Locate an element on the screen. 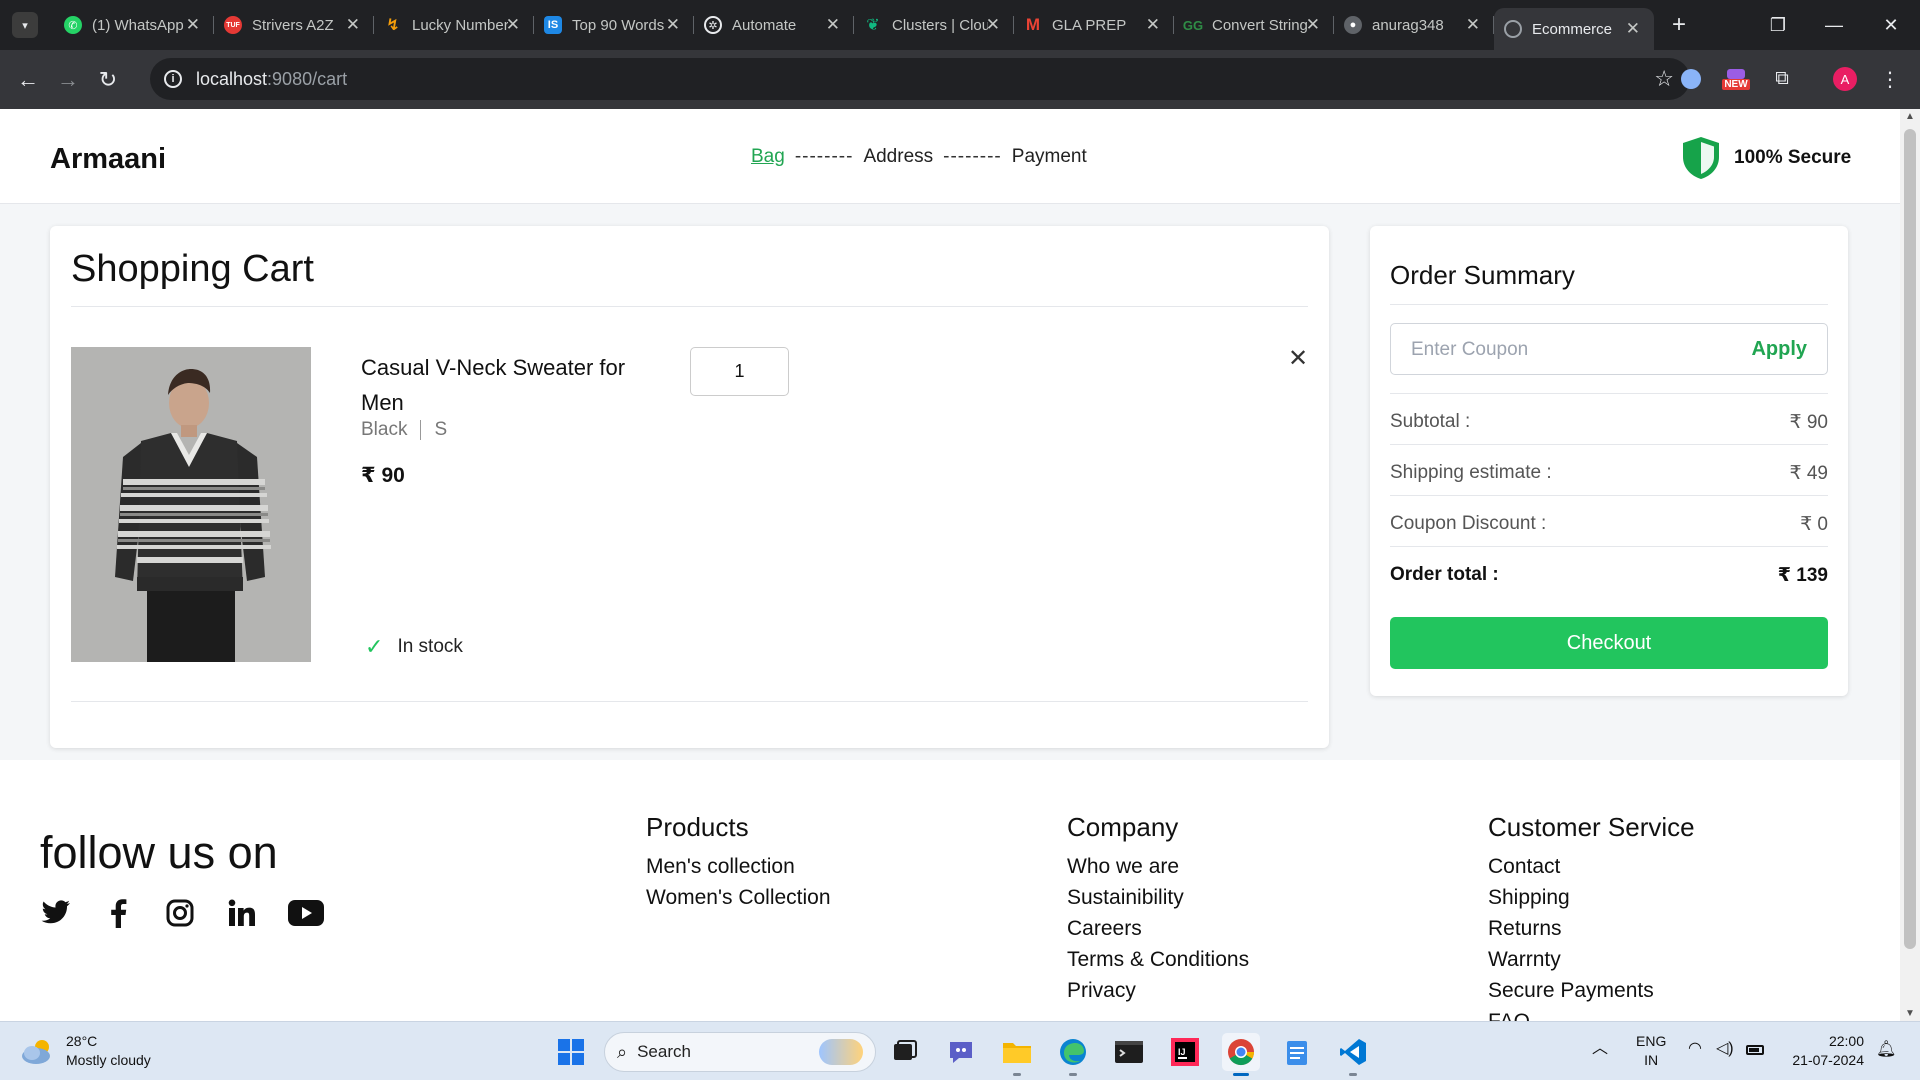 Image resolution: width=1920 pixels, height=1080 pixels. scroll-up-icon: ▲ is located at coordinates (1910, 116).